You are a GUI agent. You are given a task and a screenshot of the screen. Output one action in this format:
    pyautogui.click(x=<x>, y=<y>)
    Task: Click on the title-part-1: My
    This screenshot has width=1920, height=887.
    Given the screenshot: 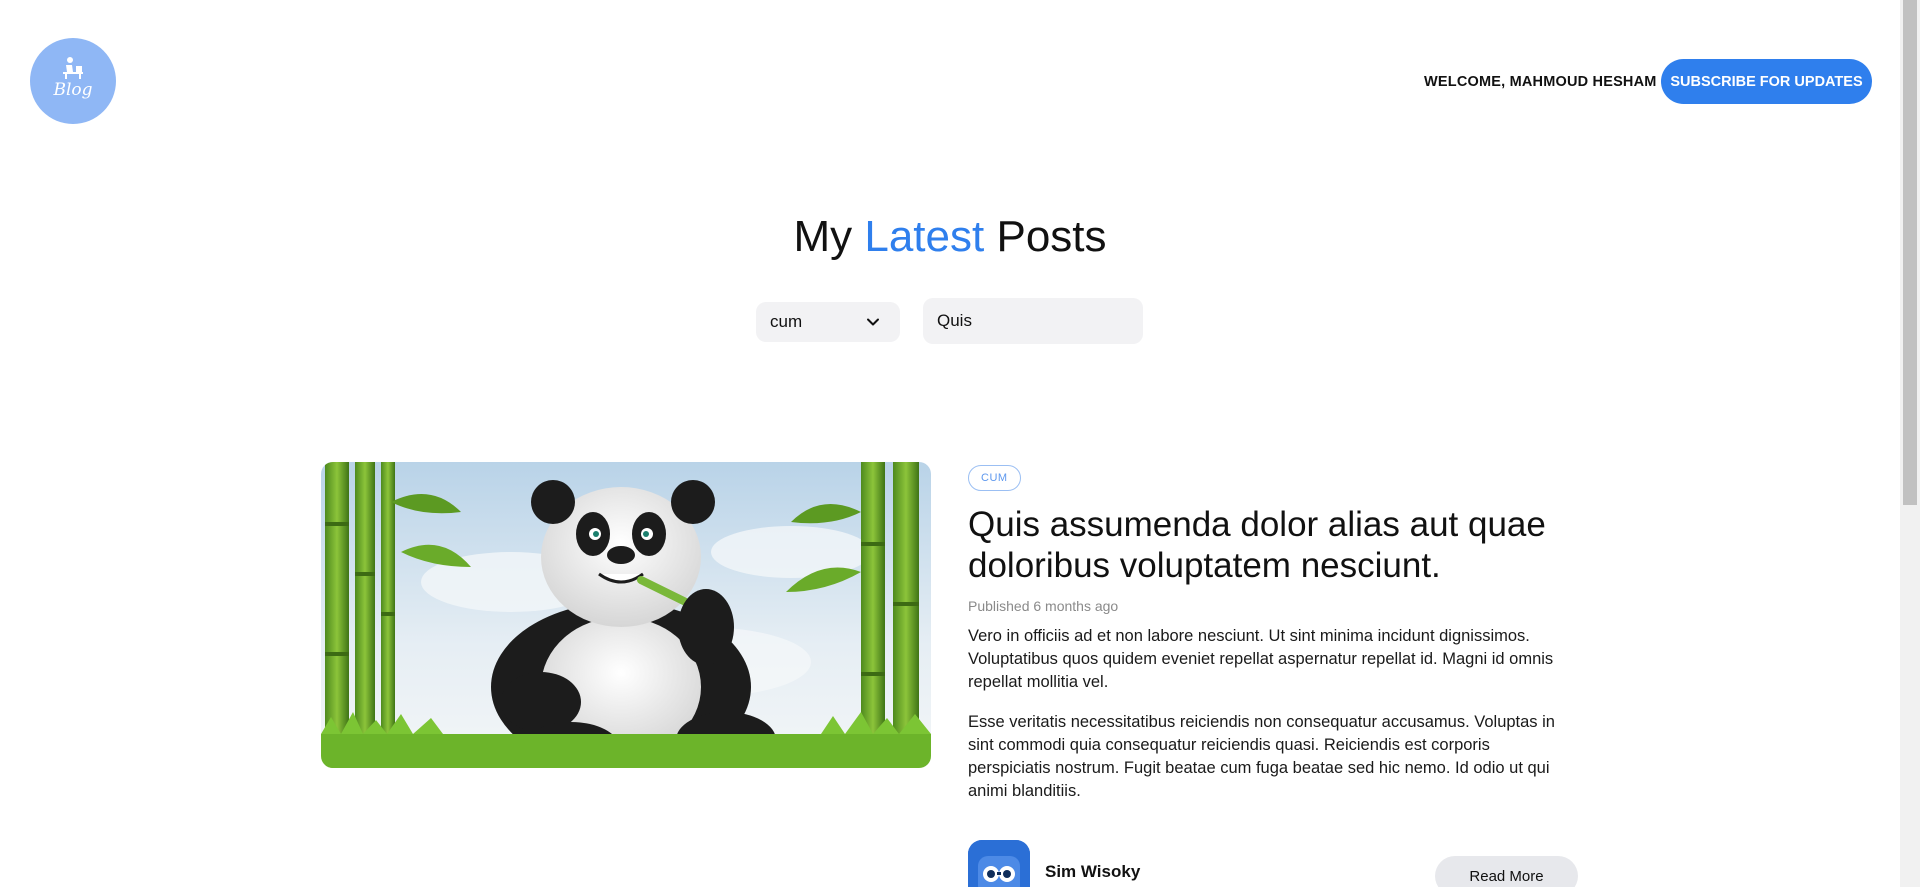 What is the action you would take?
    pyautogui.click(x=823, y=236)
    